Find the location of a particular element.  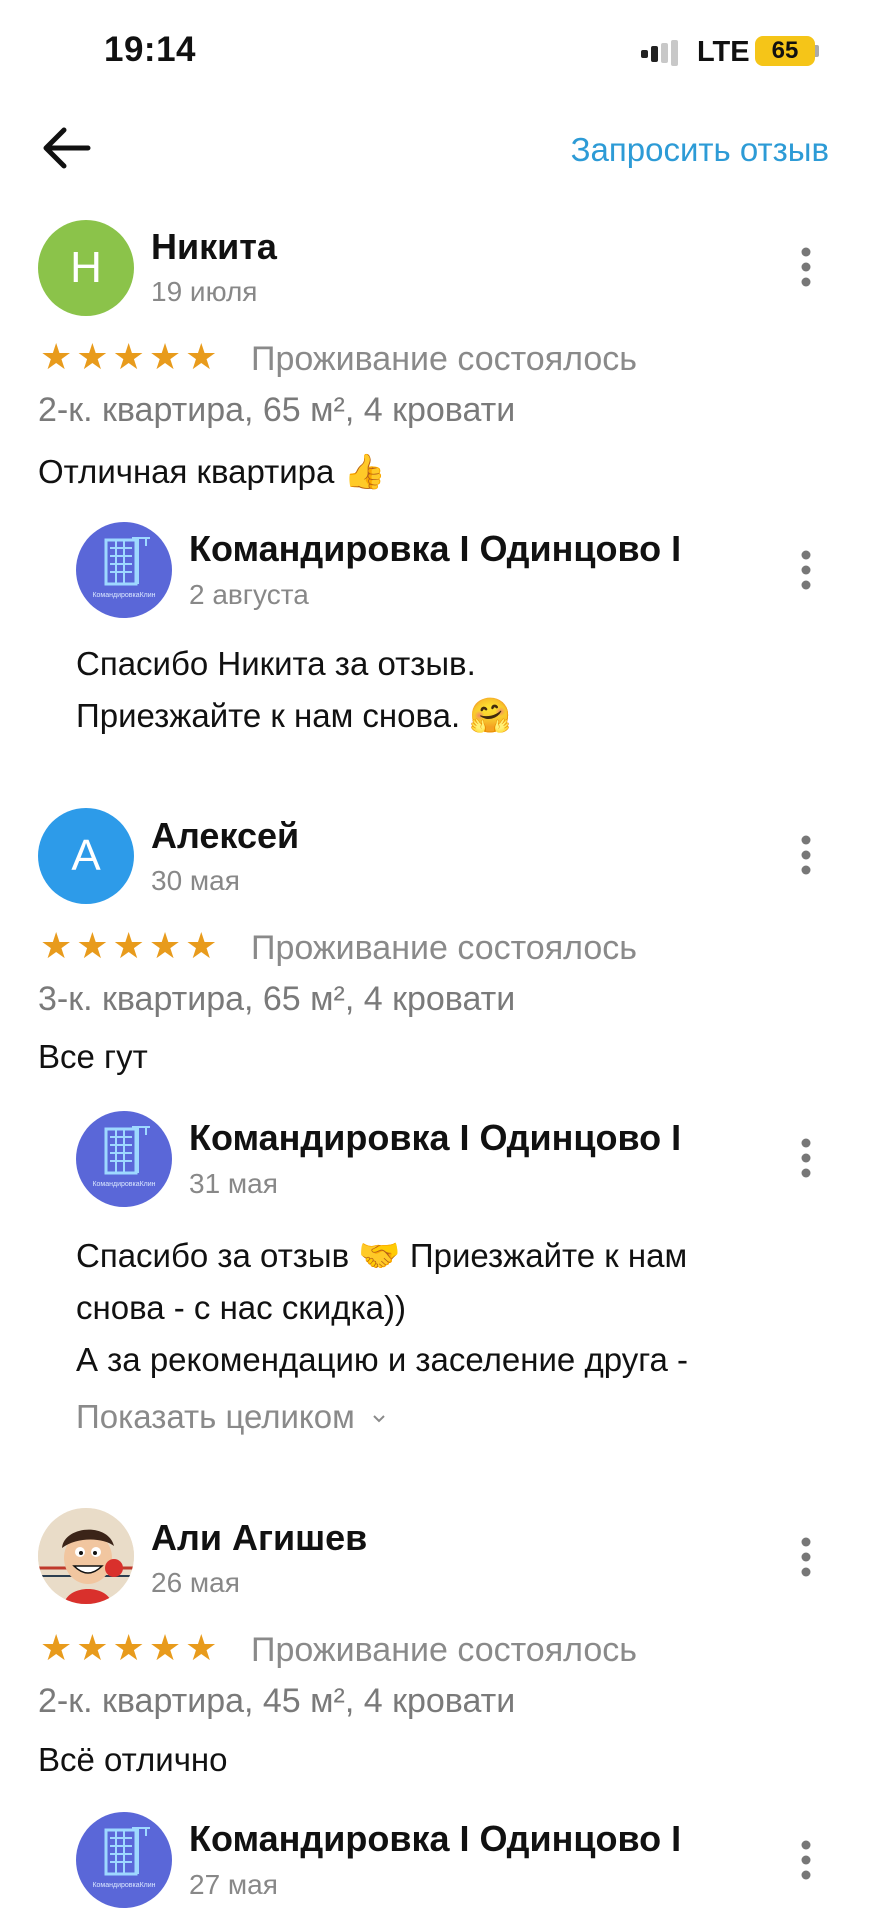

chevron-down-icon is located at coordinates (379, 1419).